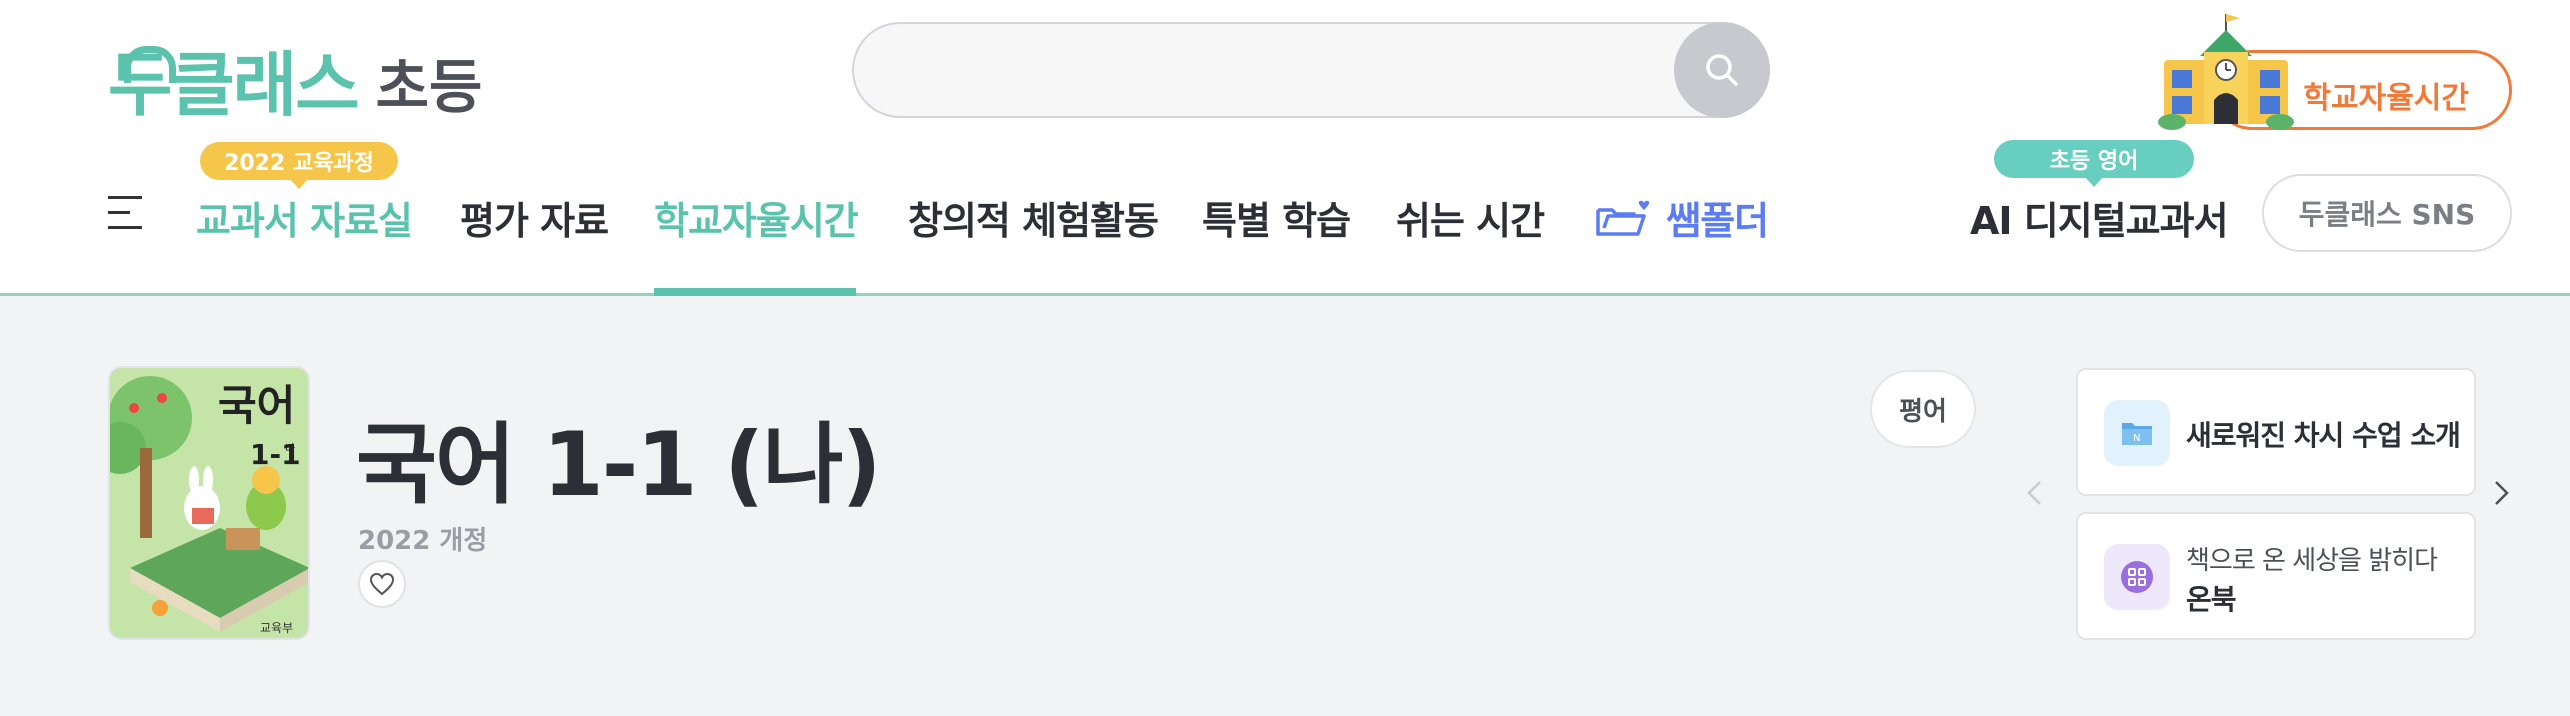 The height and width of the screenshot is (716, 2570). Describe the element at coordinates (534, 217) in the screenshot. I see `nav-item-assessment: 평가 자료` at that location.